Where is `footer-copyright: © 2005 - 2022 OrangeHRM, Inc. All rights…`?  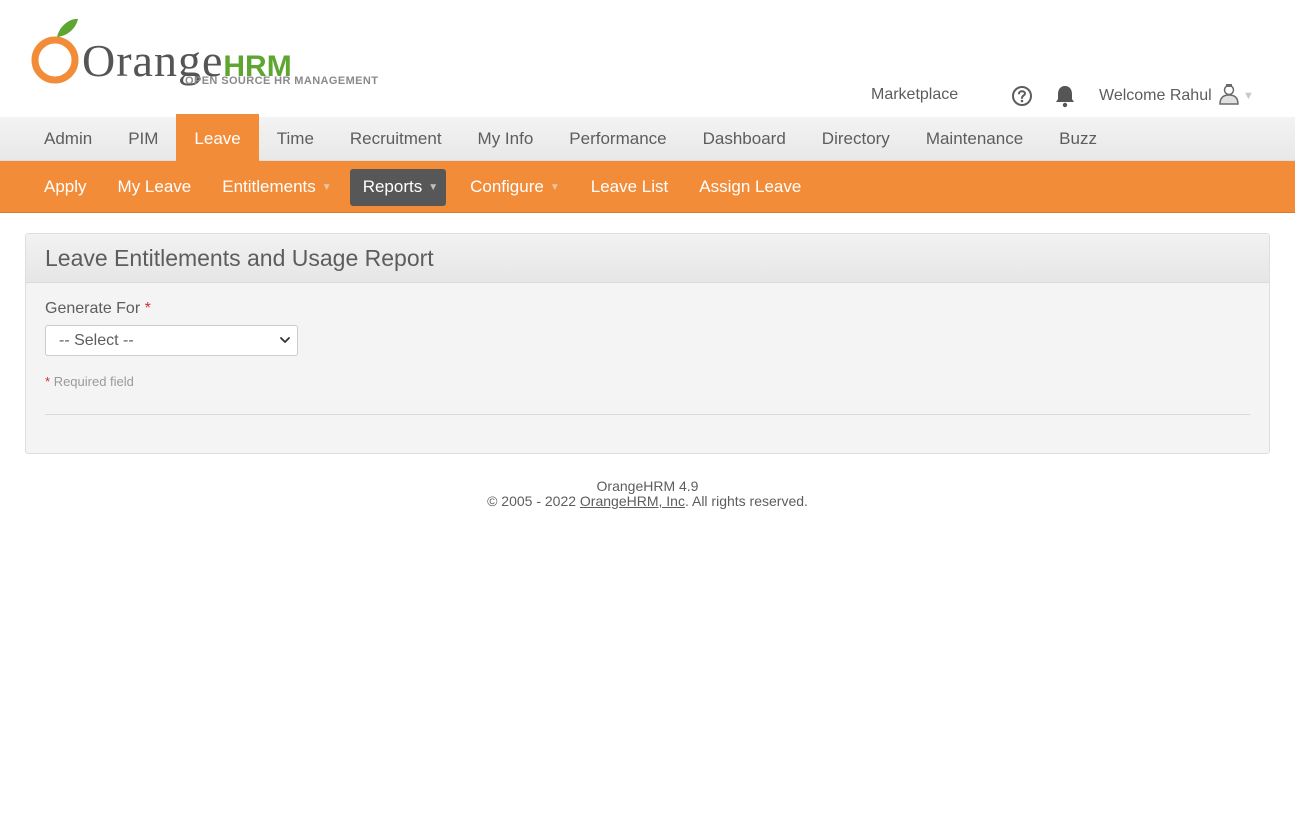
footer-copyright: © 2005 - 2022 OrangeHRM, Inc. All rights… is located at coordinates (647, 501).